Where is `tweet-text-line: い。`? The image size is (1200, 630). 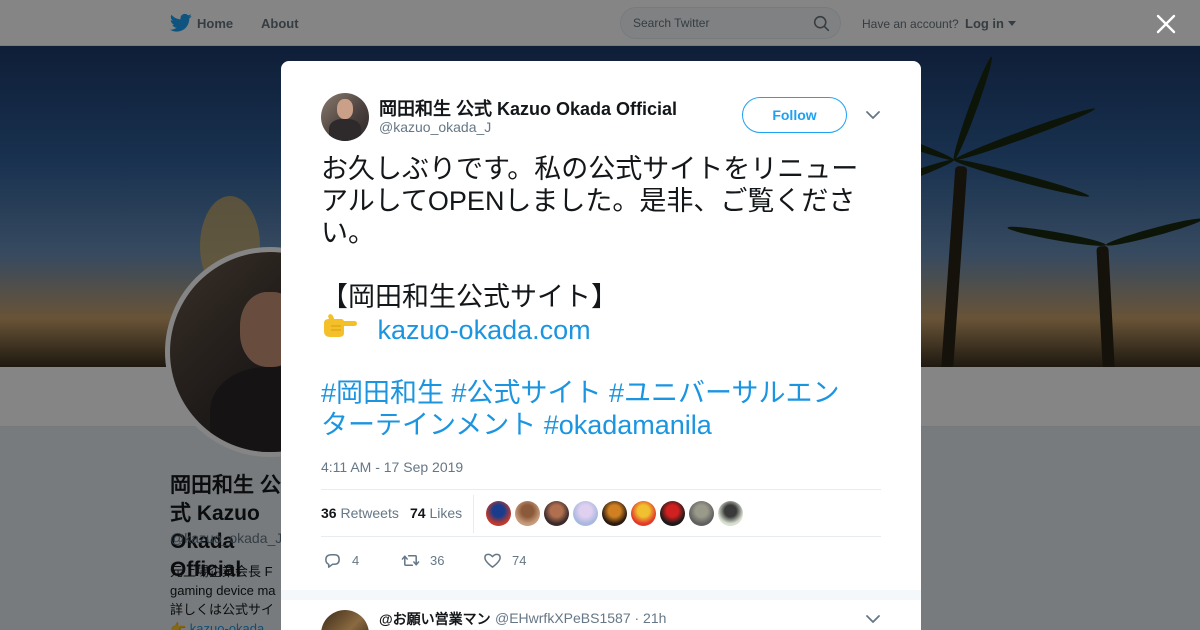 tweet-text-line: い。 is located at coordinates (348, 233).